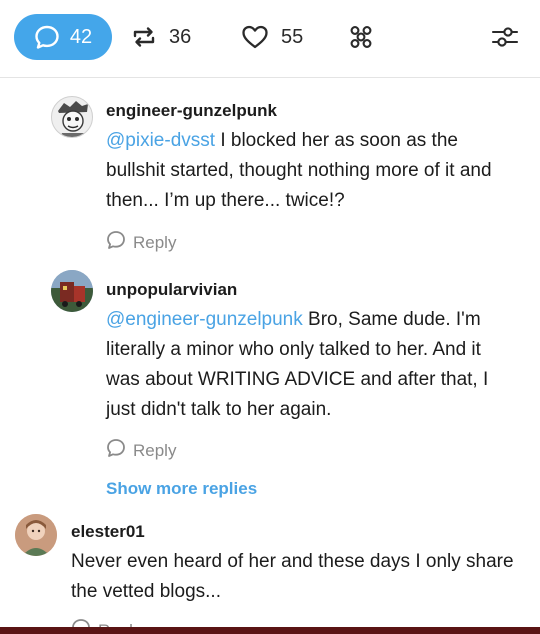 Image resolution: width=540 pixels, height=634 pixels. Describe the element at coordinates (171, 290) in the screenshot. I see `comment-username: unpopularvivian` at that location.